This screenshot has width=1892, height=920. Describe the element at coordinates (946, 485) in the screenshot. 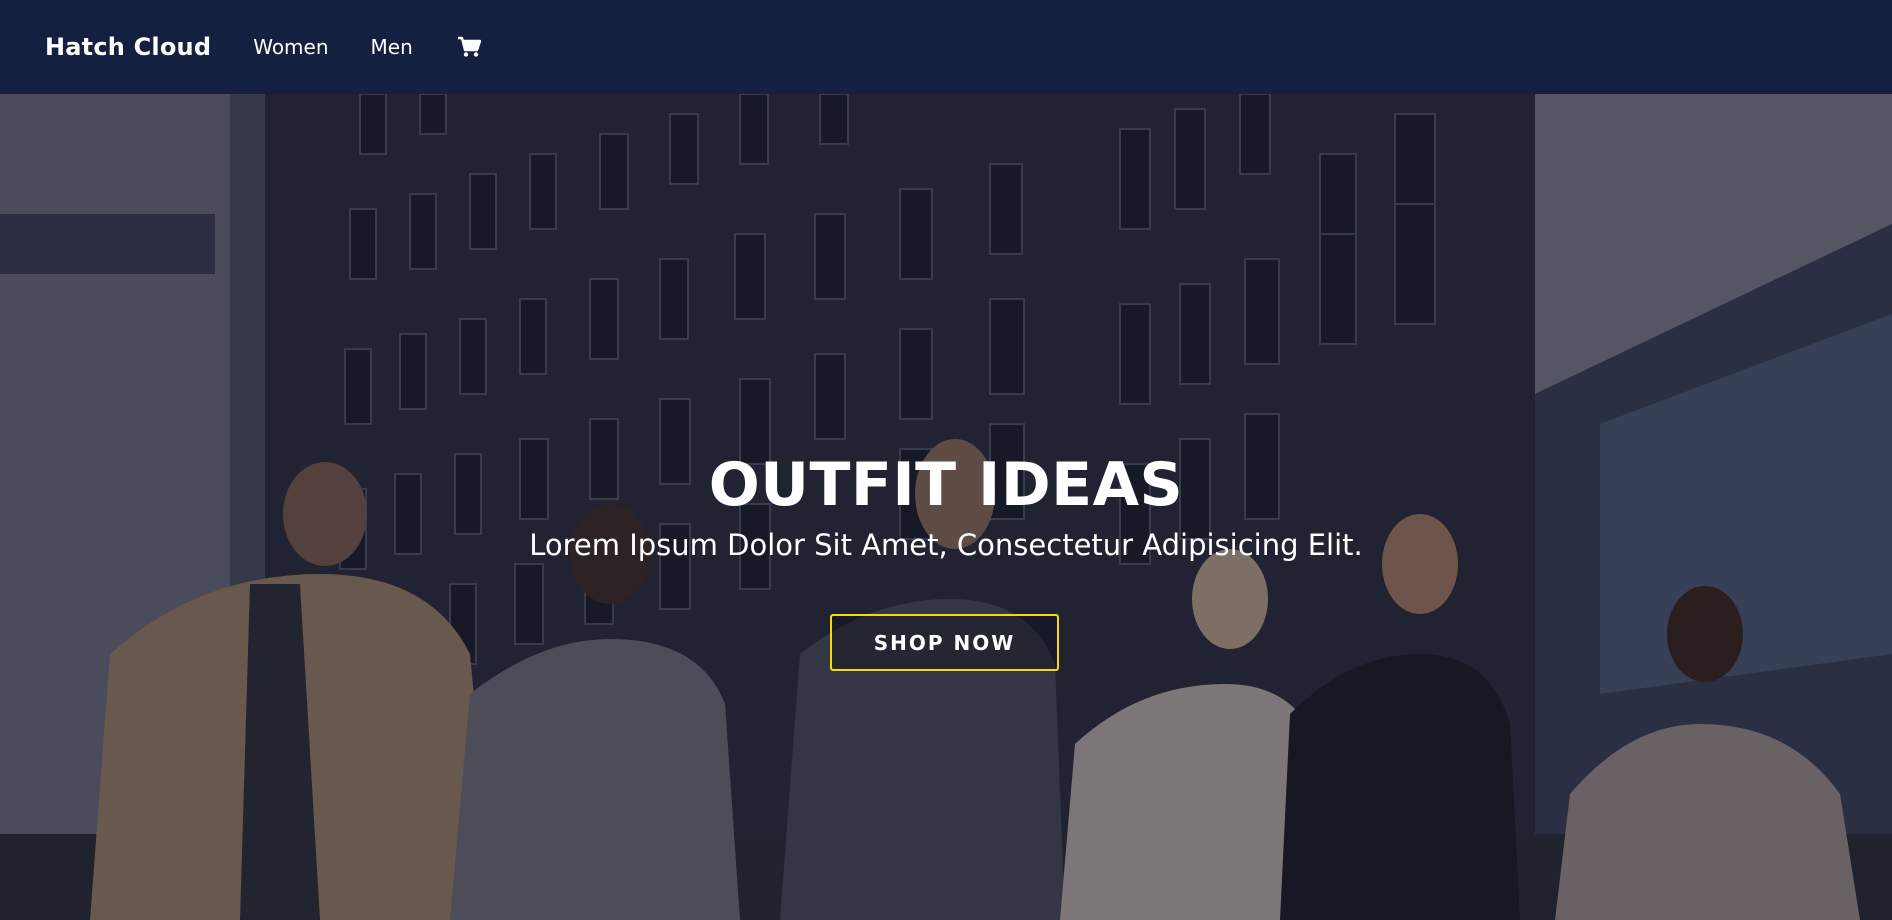

I see `hero-title: OUTFIT IDEAS` at that location.